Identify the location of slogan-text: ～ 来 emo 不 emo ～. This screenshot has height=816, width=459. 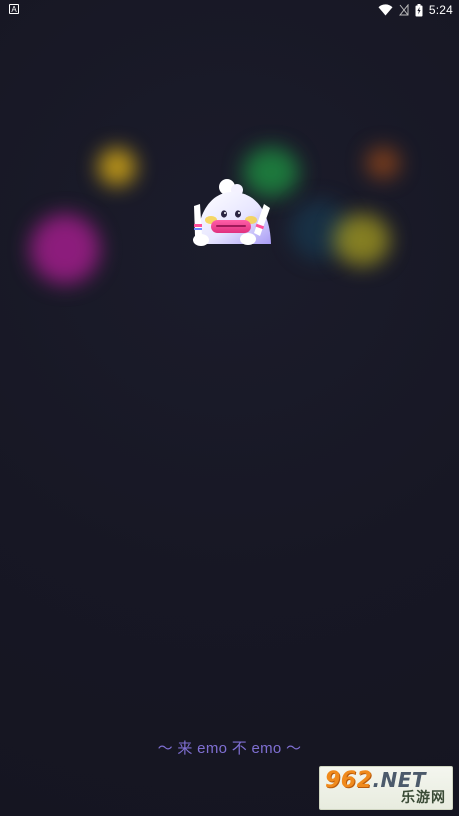
(229, 748).